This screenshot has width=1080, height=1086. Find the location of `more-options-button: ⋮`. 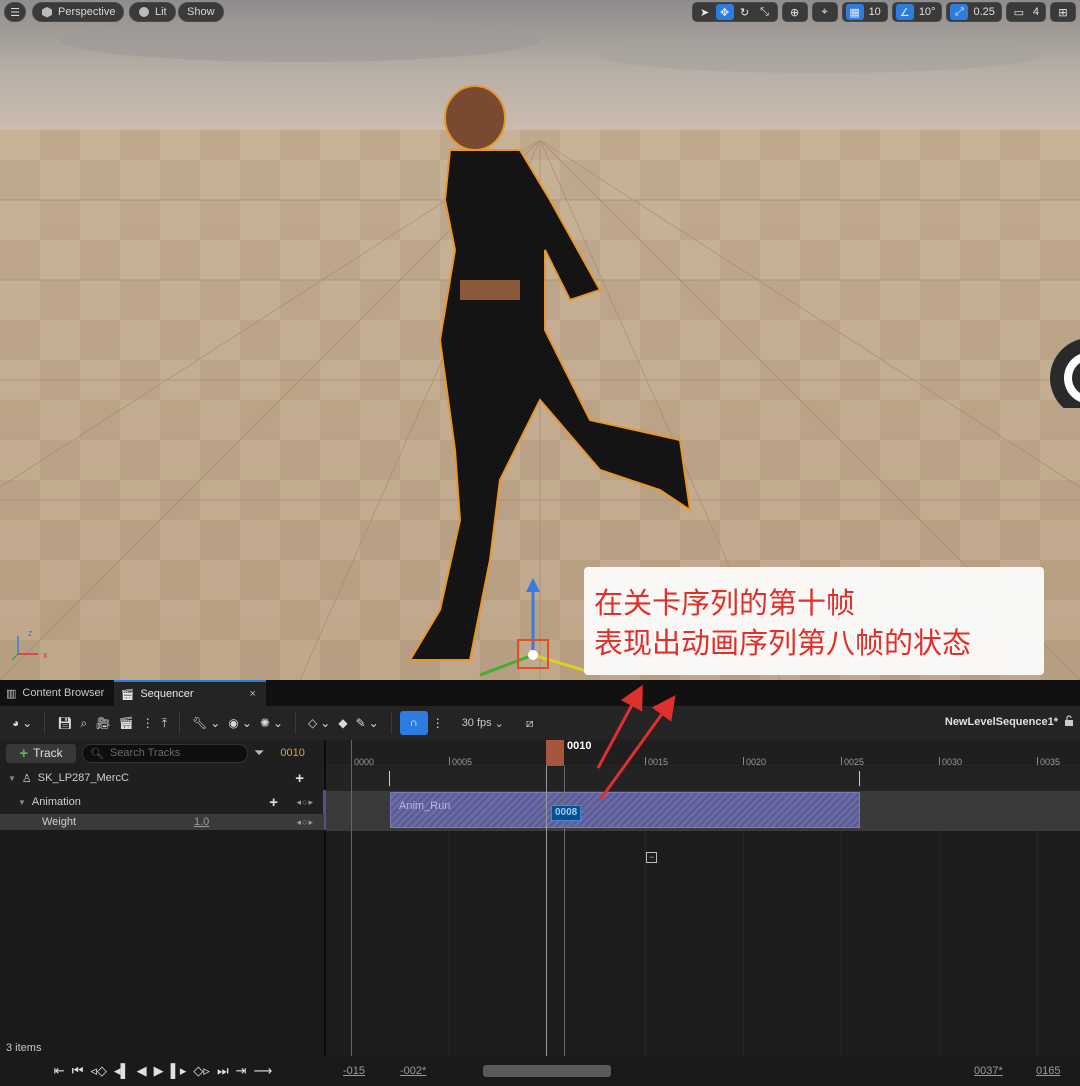

more-options-button: ⋮ is located at coordinates (148, 723).